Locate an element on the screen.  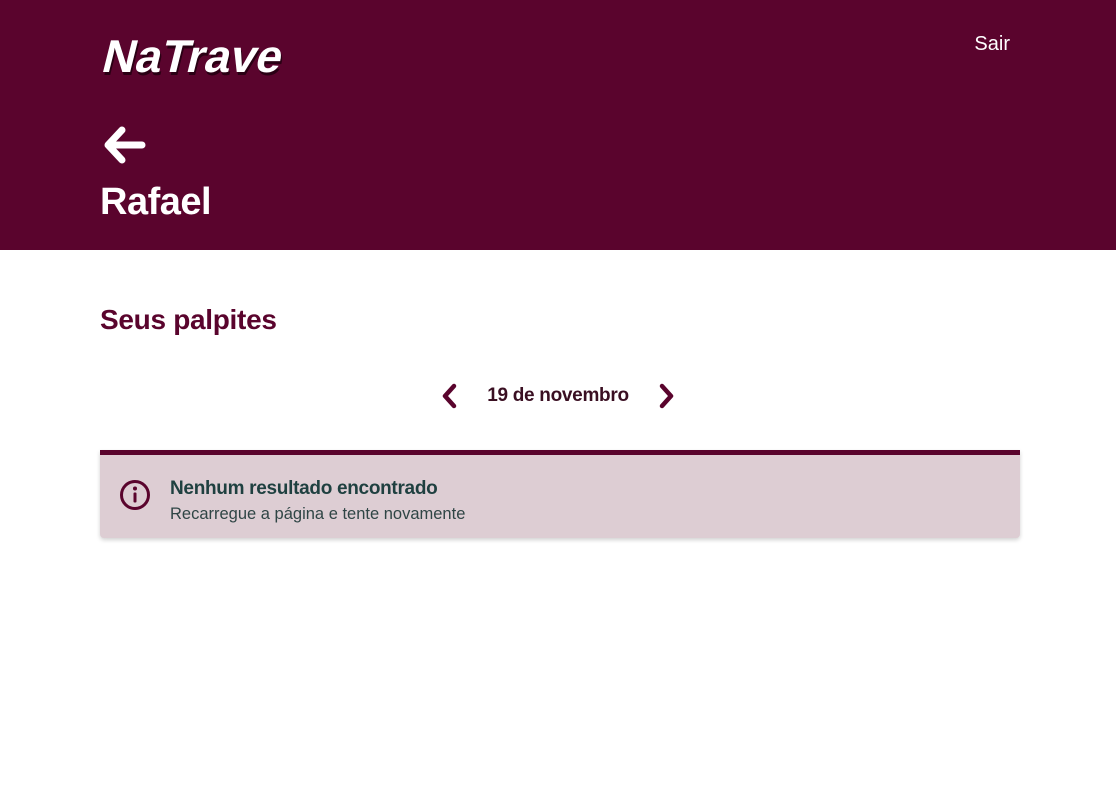
alert-title: Nenhum resultado encontrado is located at coordinates (304, 488).